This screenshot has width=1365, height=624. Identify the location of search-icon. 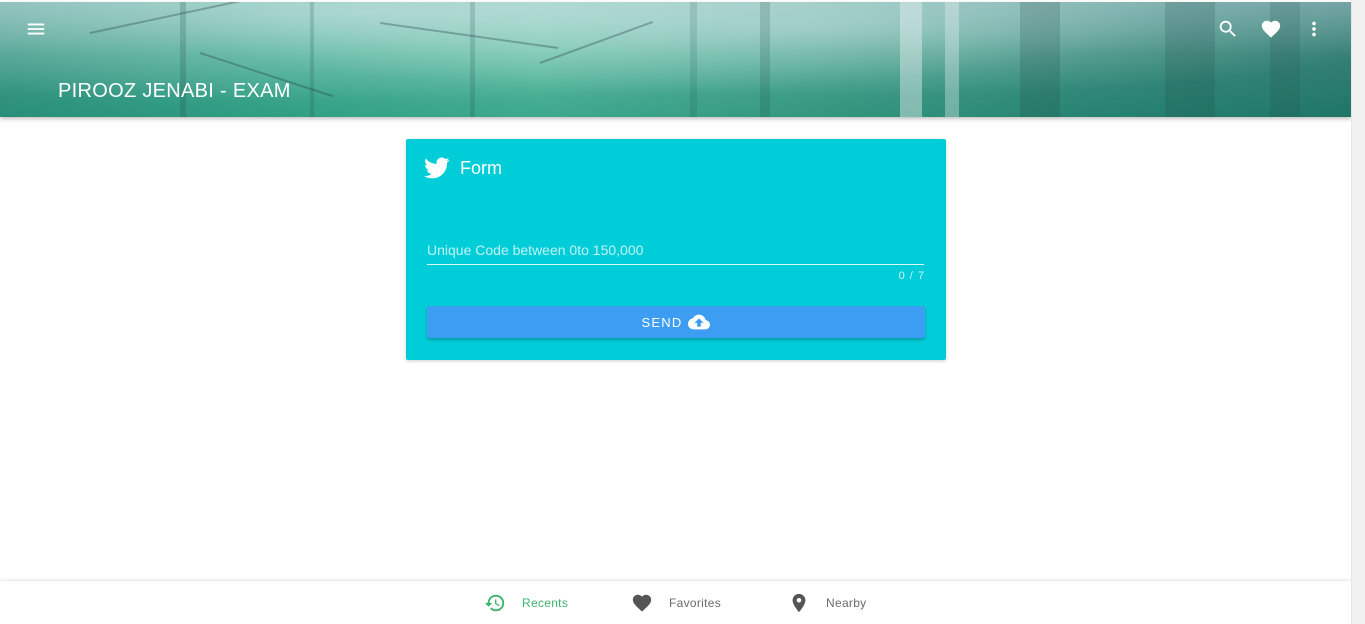
(1228, 29).